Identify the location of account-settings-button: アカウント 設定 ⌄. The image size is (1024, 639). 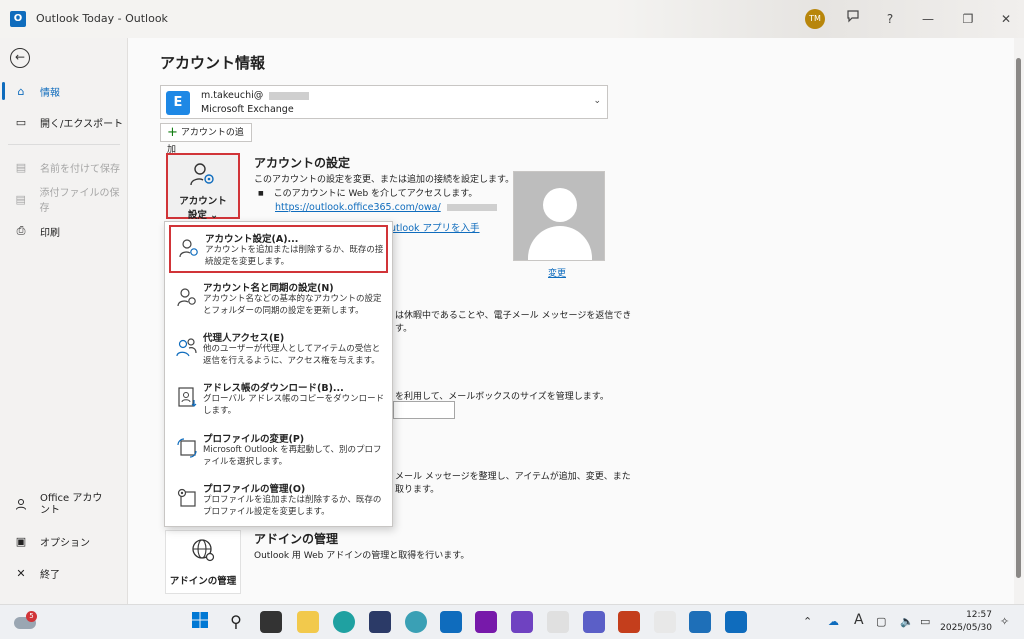
(203, 187).